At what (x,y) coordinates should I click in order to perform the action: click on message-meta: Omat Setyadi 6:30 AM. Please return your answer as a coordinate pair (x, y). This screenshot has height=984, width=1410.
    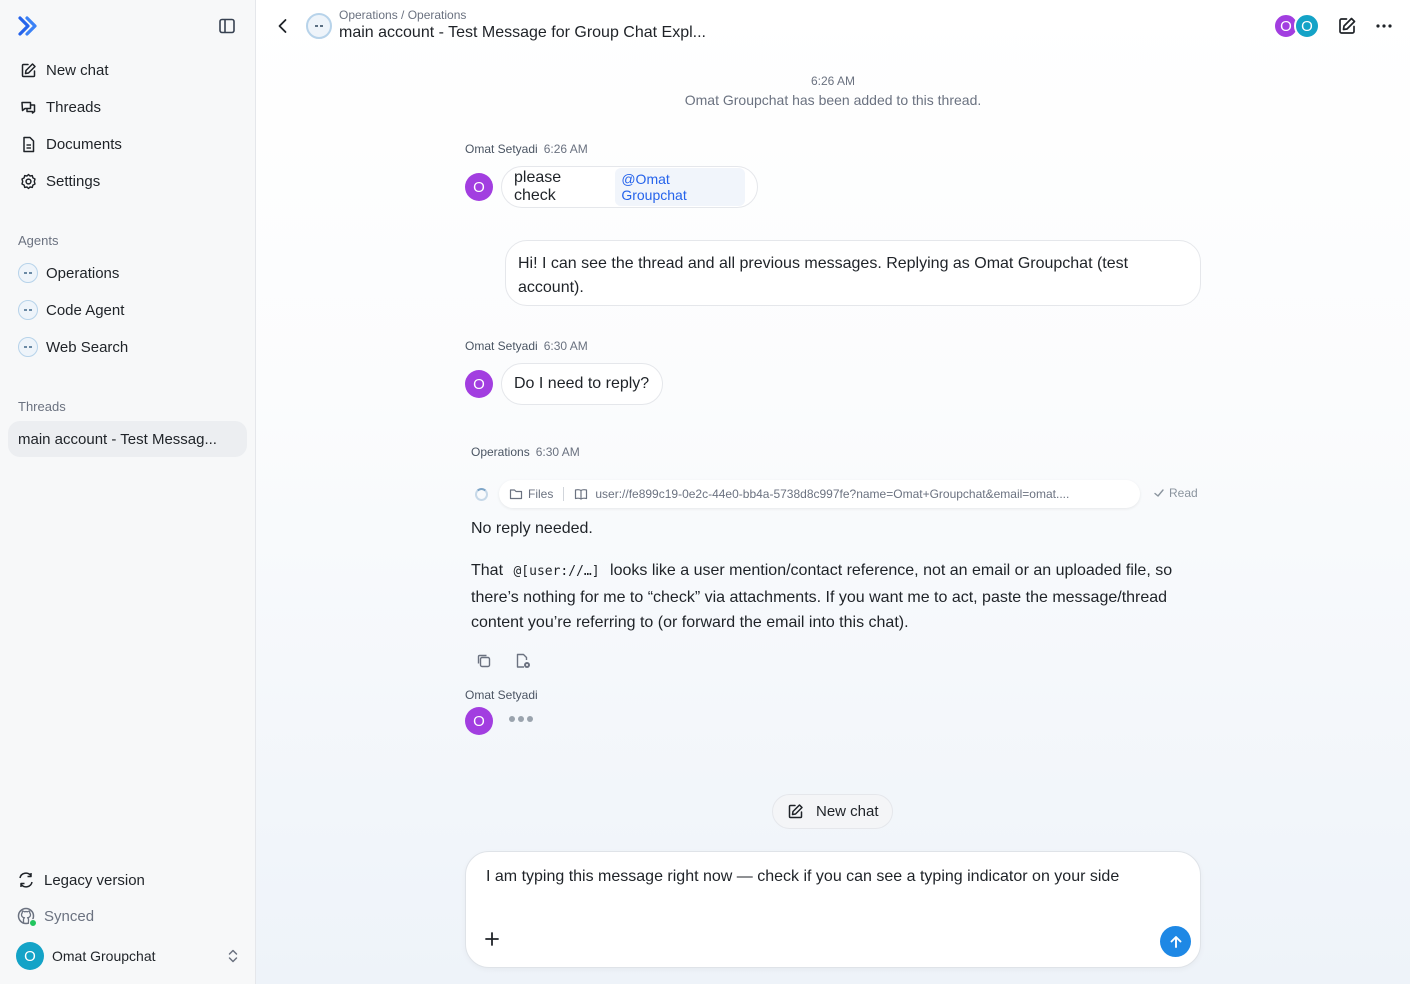
    Looking at the image, I should click on (526, 346).